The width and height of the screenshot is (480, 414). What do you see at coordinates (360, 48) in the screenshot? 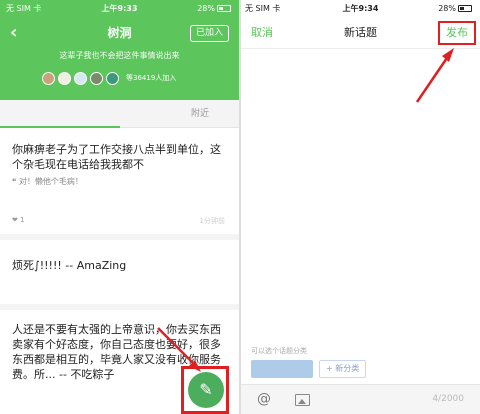
I see `divider` at bounding box center [360, 48].